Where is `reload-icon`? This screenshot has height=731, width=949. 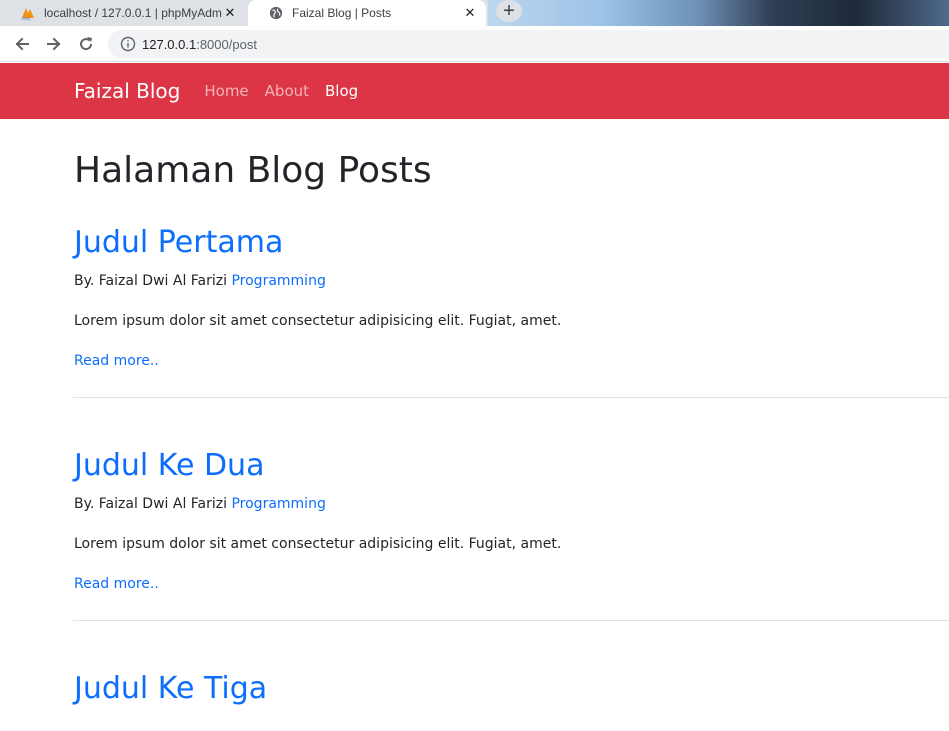
reload-icon is located at coordinates (86, 43).